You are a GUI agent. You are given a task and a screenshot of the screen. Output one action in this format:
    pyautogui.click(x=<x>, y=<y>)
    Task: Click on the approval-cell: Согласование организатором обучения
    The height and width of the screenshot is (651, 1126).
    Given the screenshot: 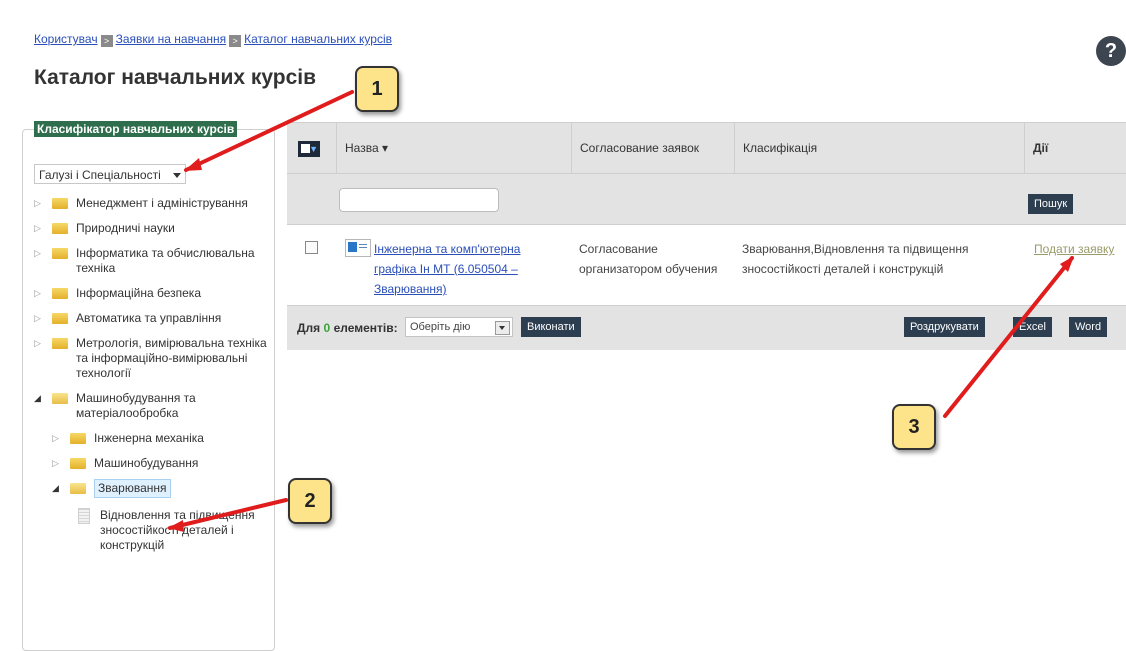 What is the action you would take?
    pyautogui.click(x=648, y=259)
    